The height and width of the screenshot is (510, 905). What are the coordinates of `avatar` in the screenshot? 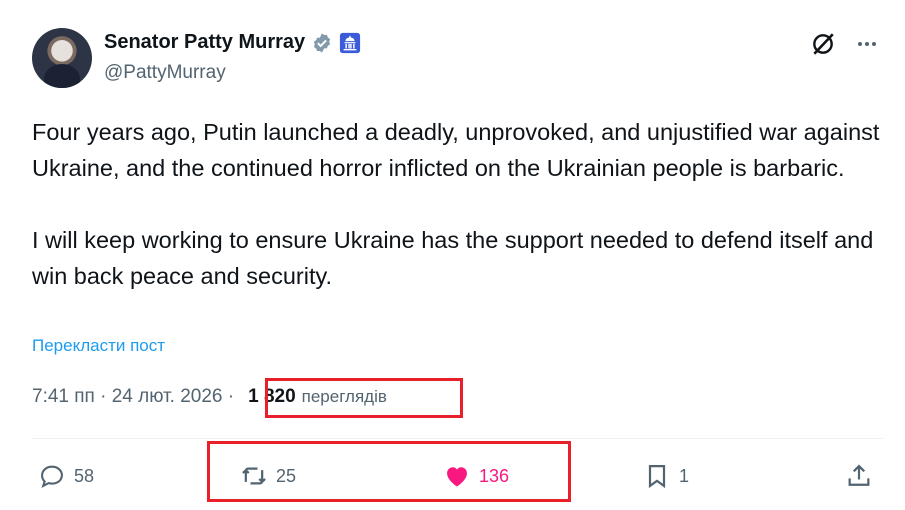 It's located at (62, 58).